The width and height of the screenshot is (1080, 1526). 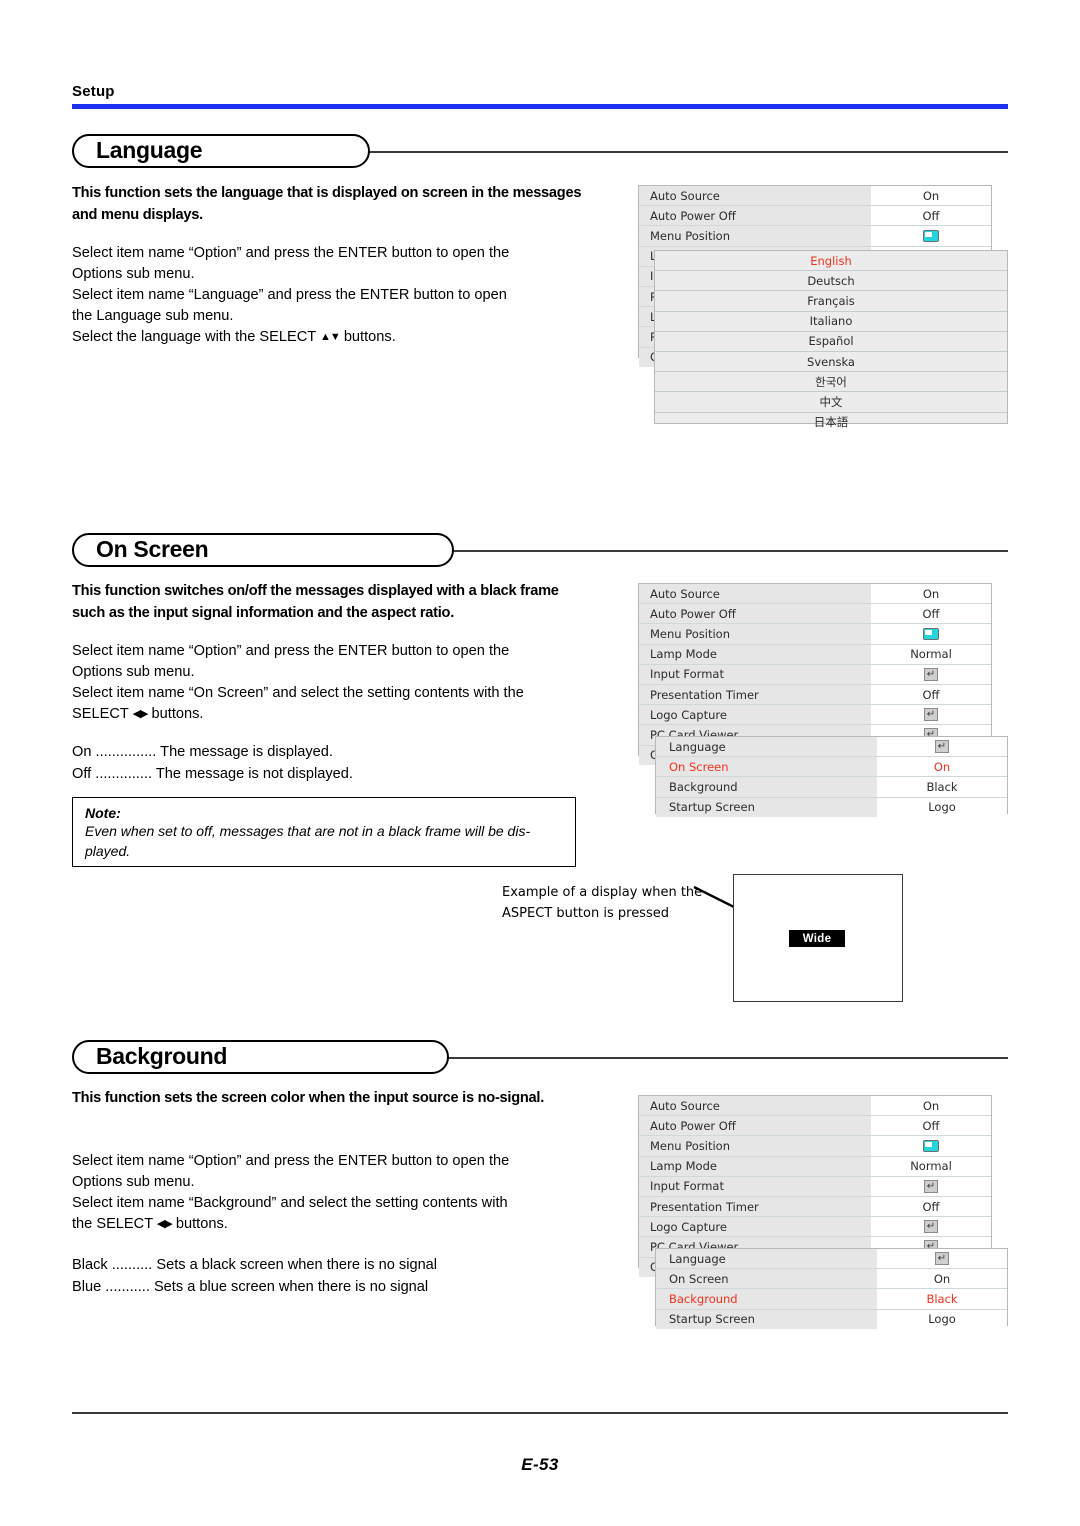 What do you see at coordinates (602, 892) in the screenshot?
I see `aspect-example-caption-line1: Example of a display when the` at bounding box center [602, 892].